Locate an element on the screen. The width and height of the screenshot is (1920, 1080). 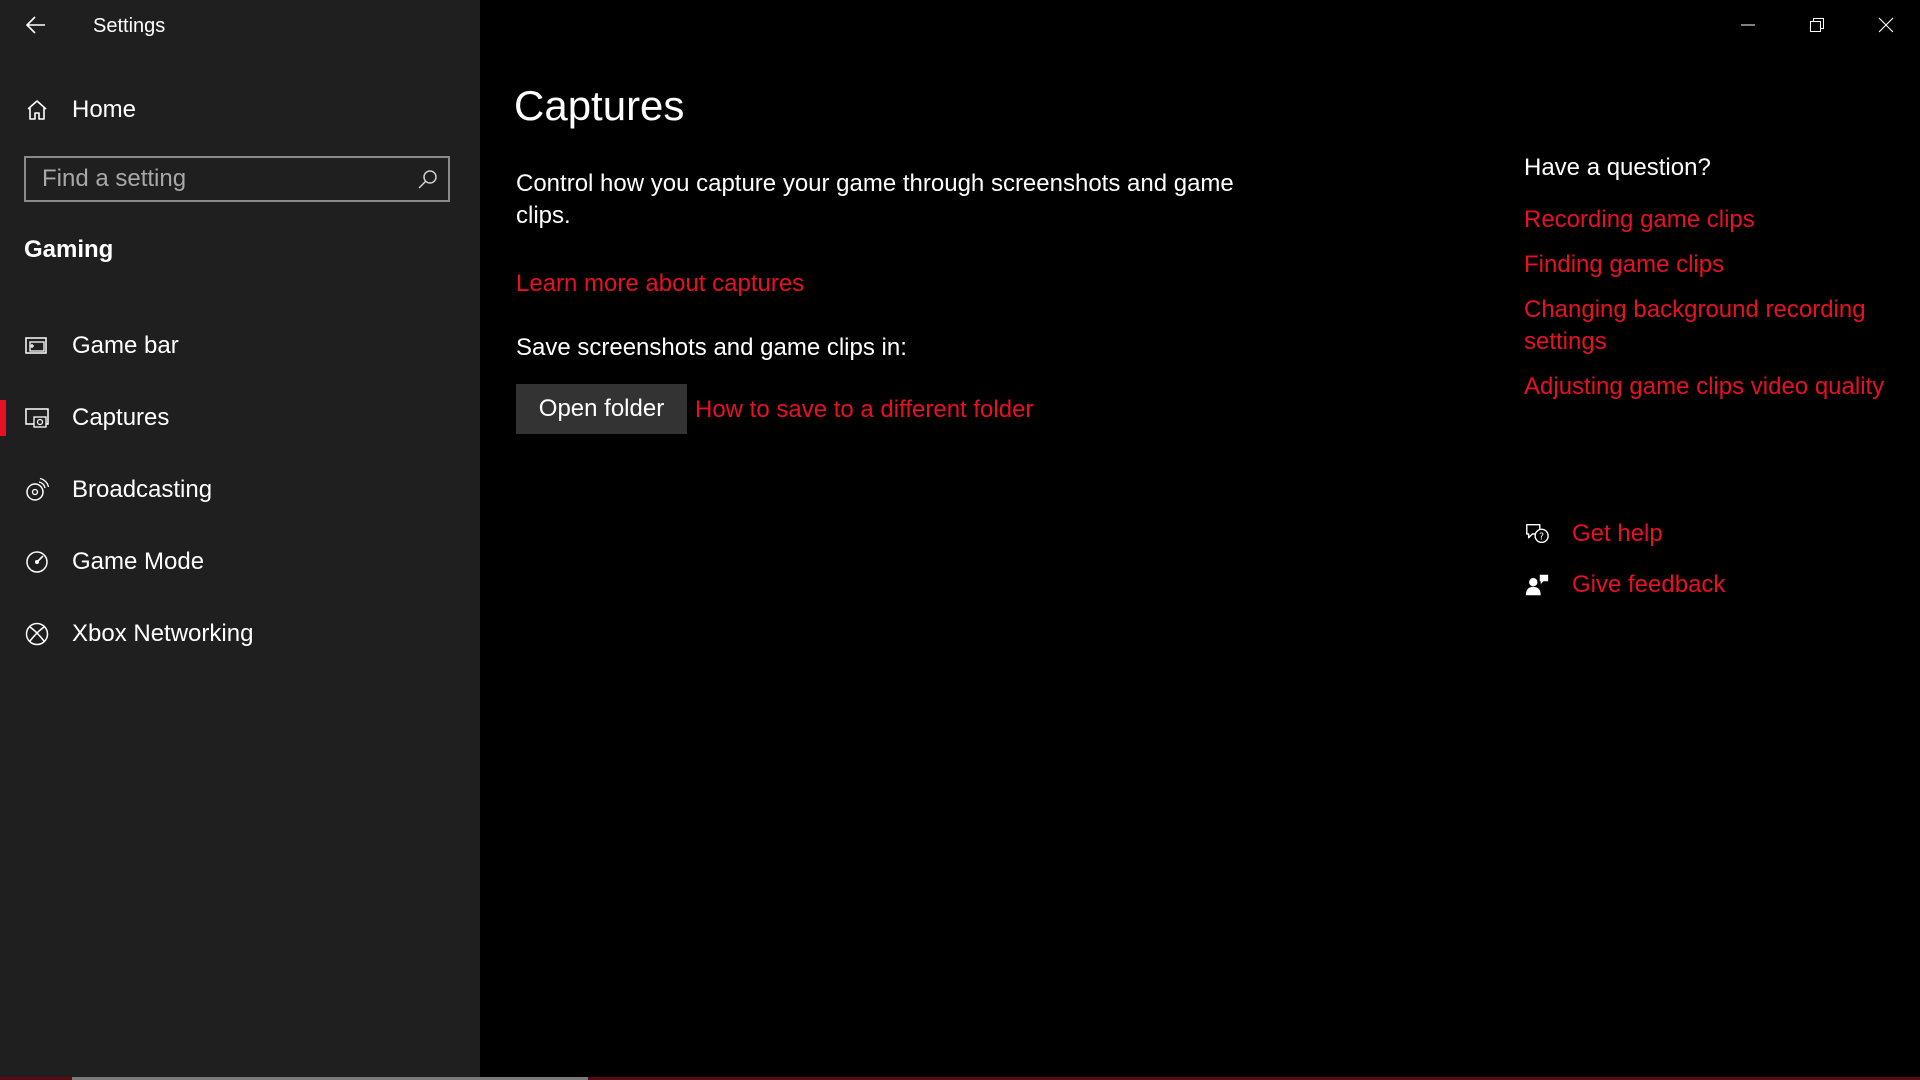
give-feedback-link: Give feedback is located at coordinates (1624, 585).